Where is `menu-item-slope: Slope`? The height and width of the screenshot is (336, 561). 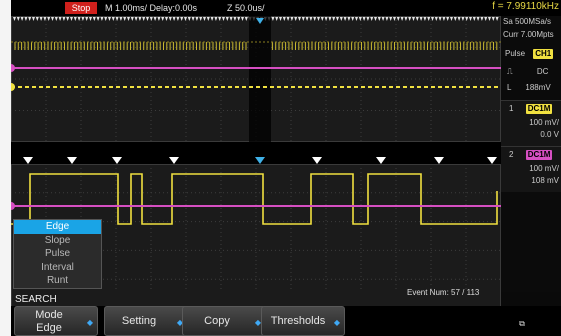 menu-item-slope: Slope is located at coordinates (57, 241).